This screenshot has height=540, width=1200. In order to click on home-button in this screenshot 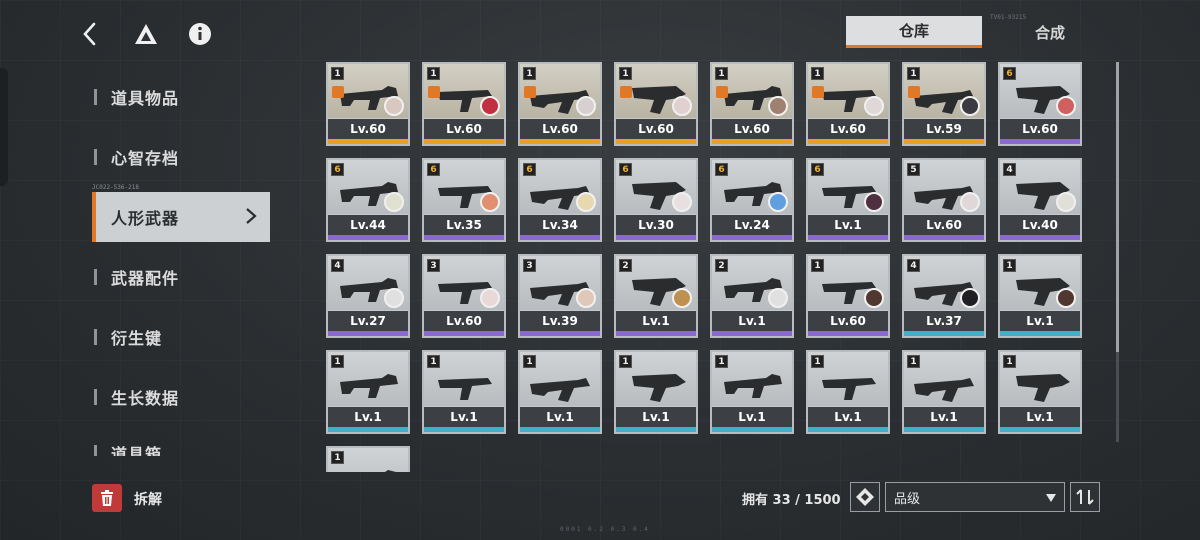, I will do `click(146, 34)`.